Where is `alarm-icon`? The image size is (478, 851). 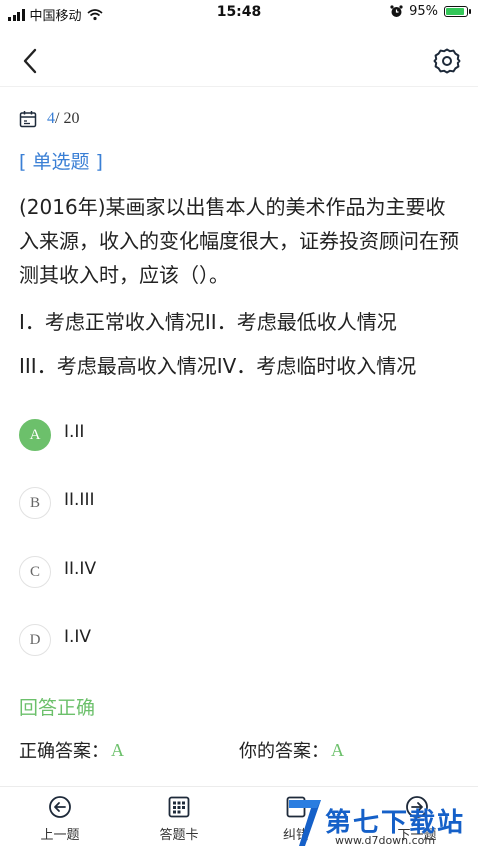
alarm-icon is located at coordinates (396, 11).